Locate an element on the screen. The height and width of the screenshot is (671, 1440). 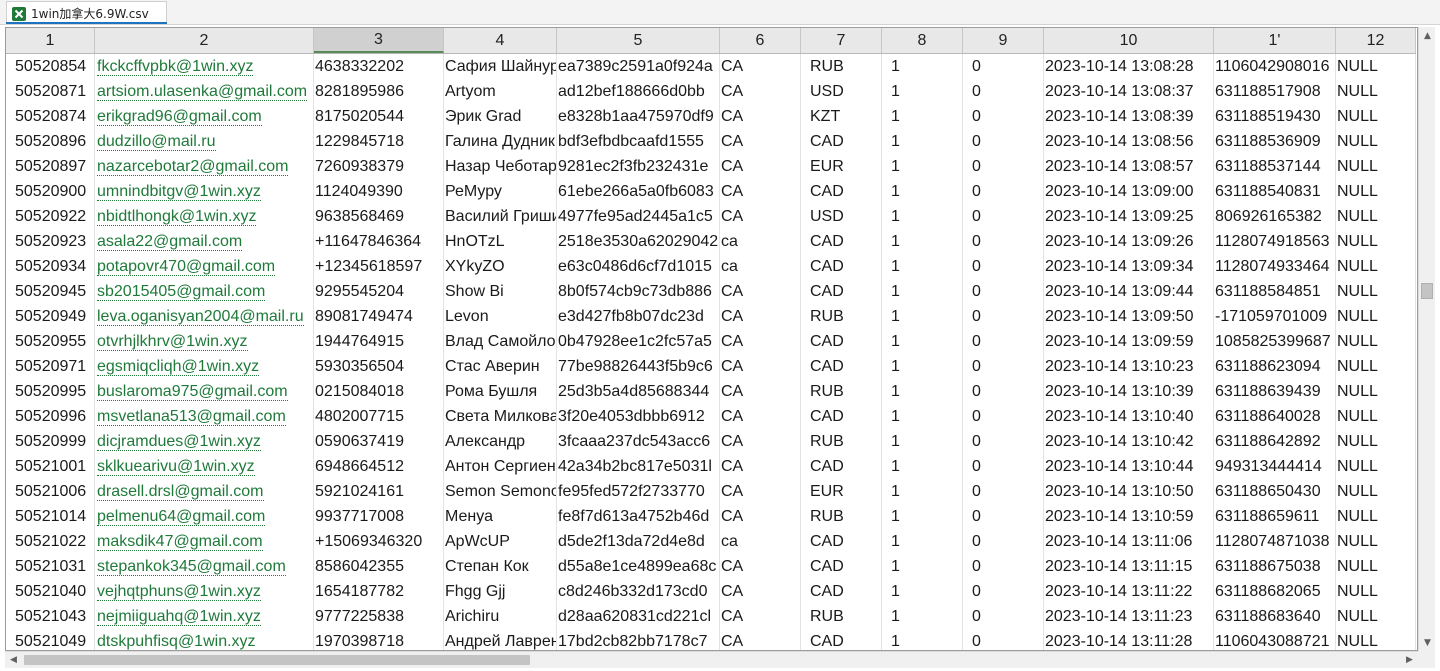
table-cell: 50520955 is located at coordinates (50, 341).